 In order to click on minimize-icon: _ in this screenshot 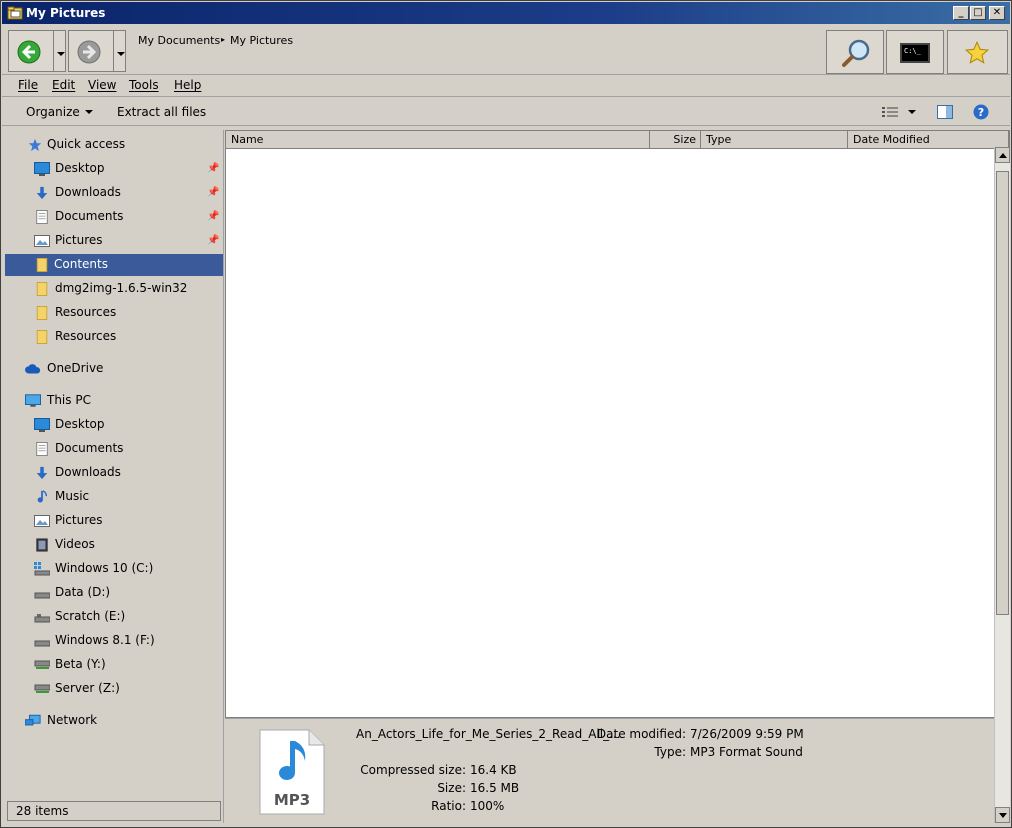, I will do `click(961, 12)`.